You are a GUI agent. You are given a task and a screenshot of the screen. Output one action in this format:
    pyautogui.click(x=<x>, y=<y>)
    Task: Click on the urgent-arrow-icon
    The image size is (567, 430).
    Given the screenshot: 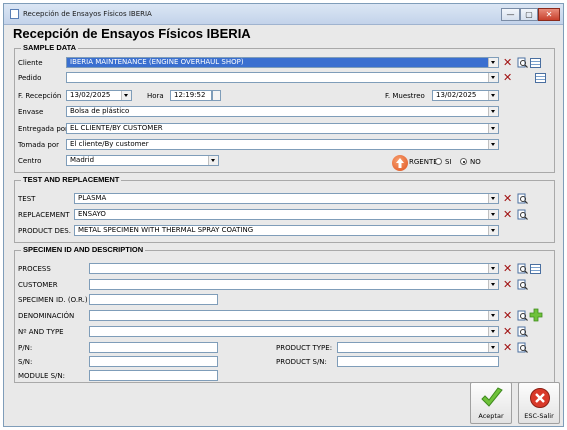 What is the action you would take?
    pyautogui.click(x=400, y=163)
    